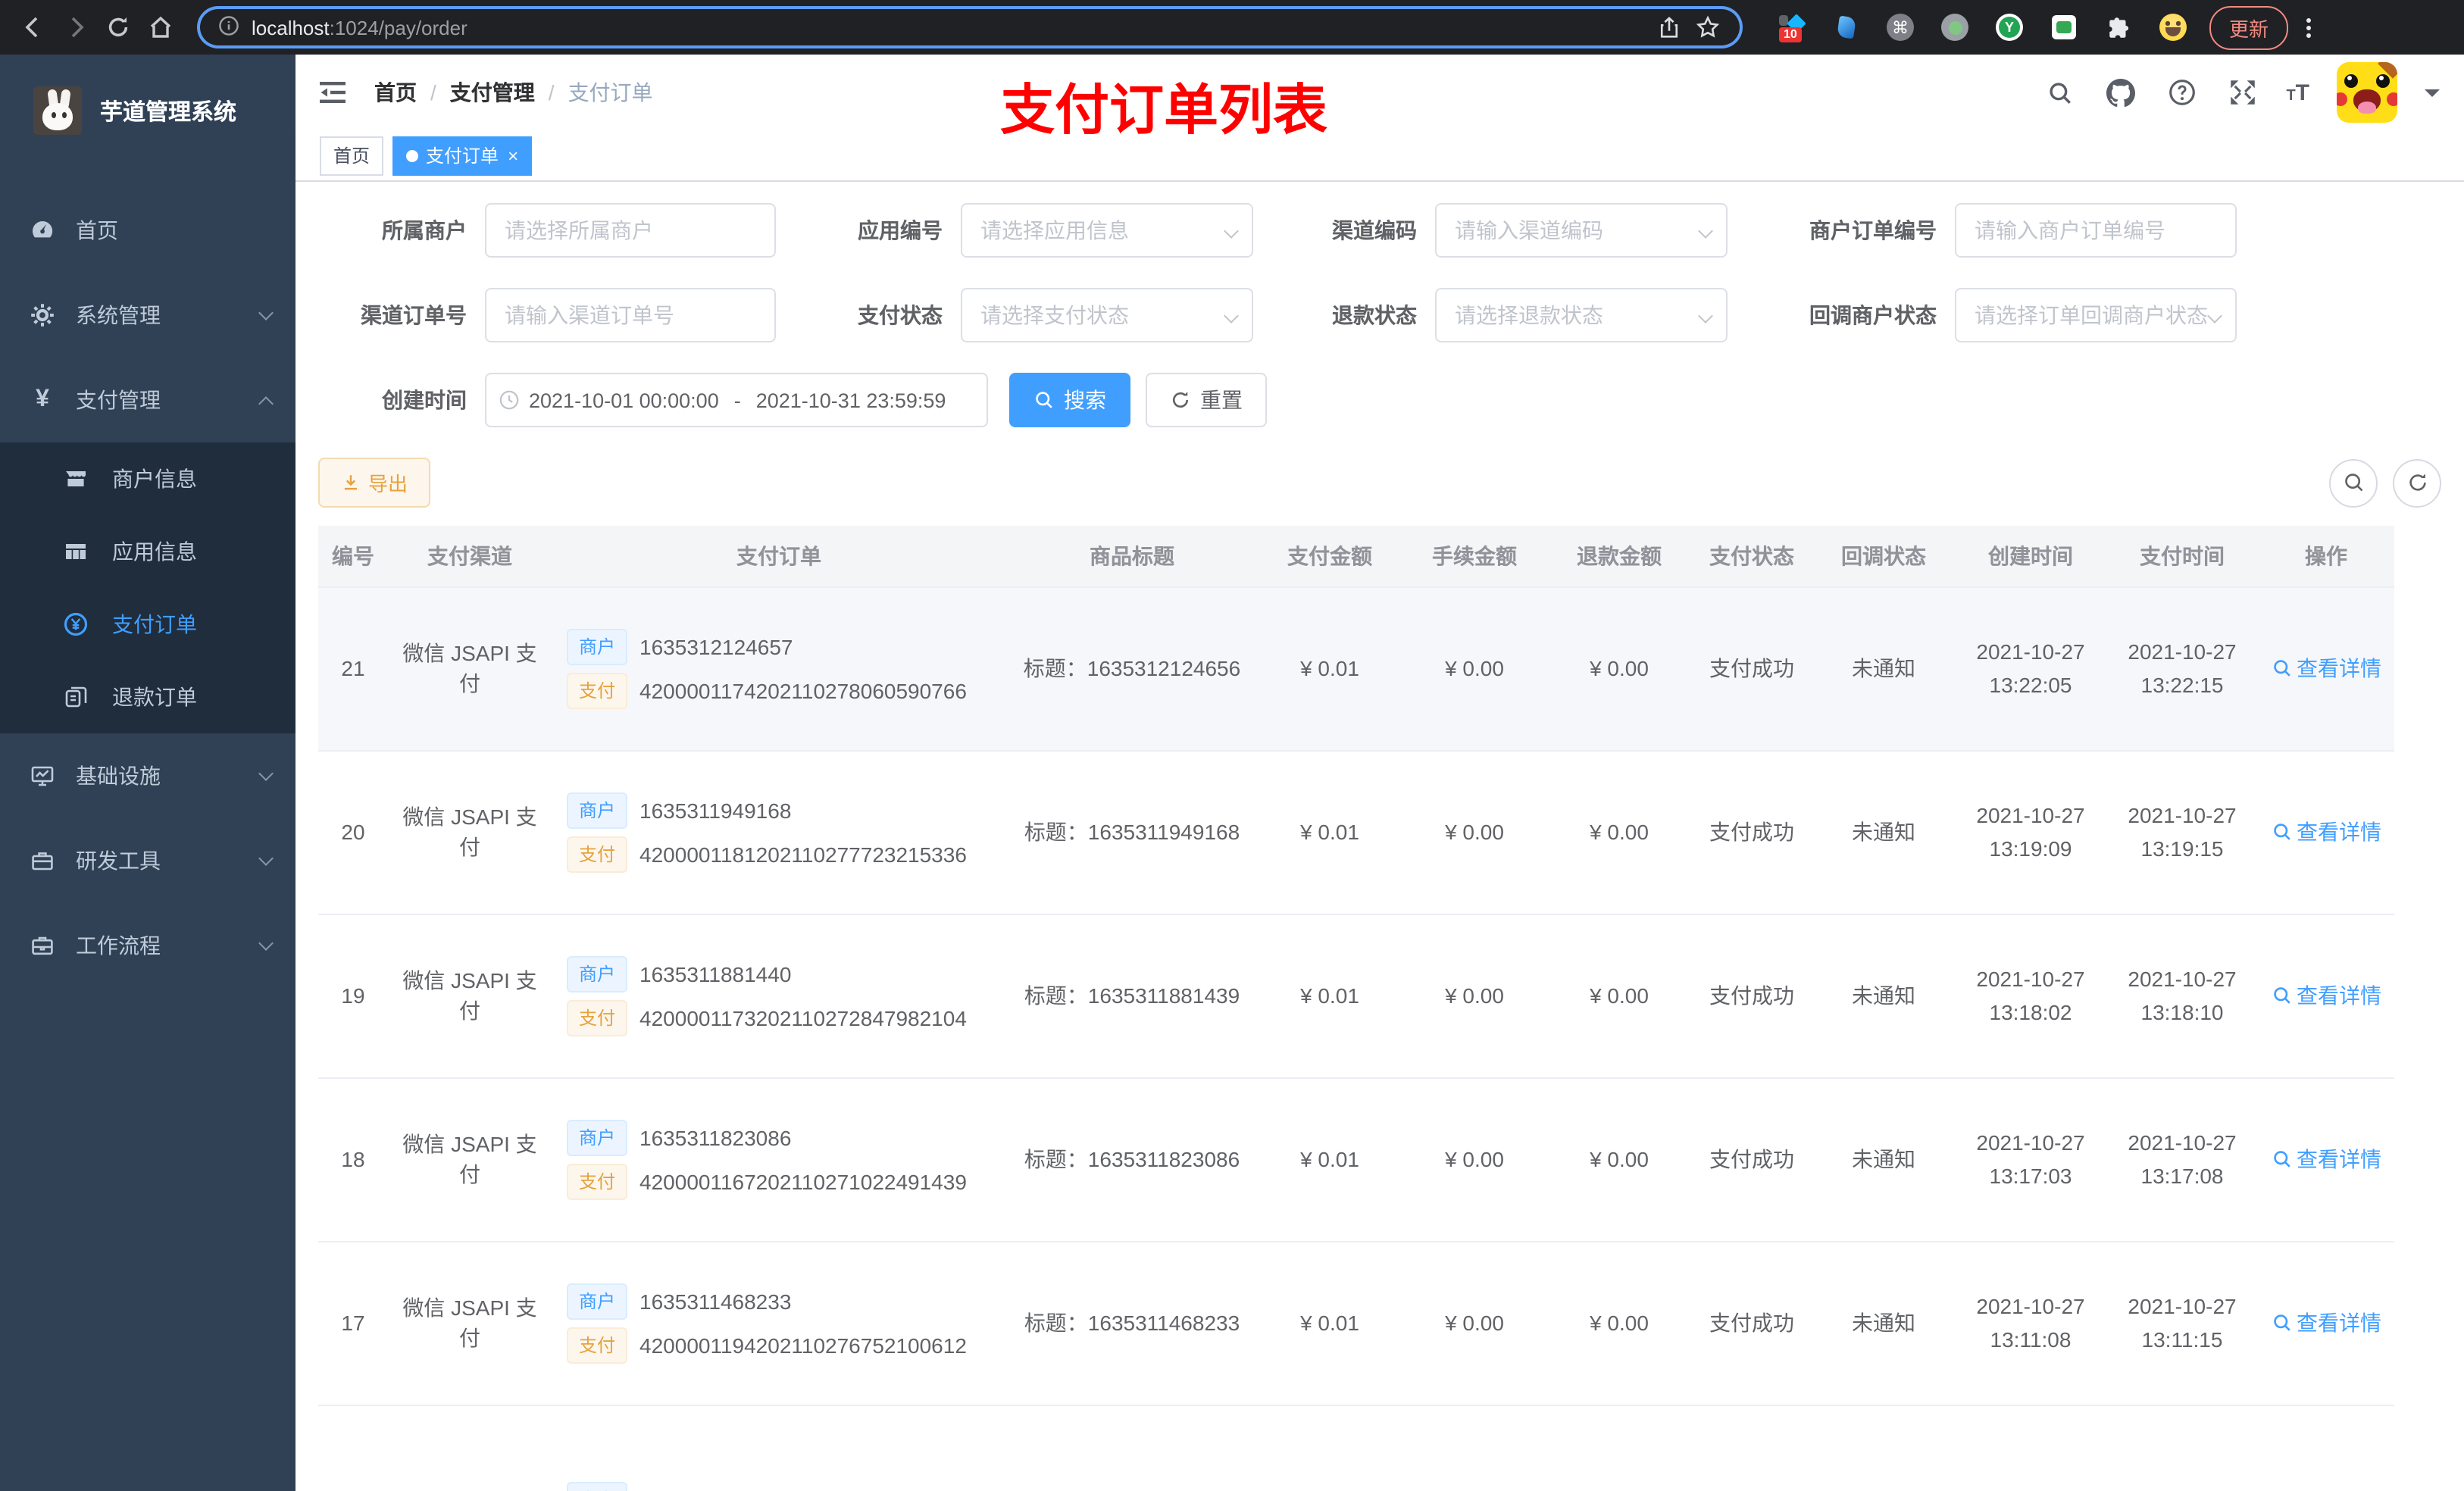  I want to click on reset-button: 重置, so click(1206, 400).